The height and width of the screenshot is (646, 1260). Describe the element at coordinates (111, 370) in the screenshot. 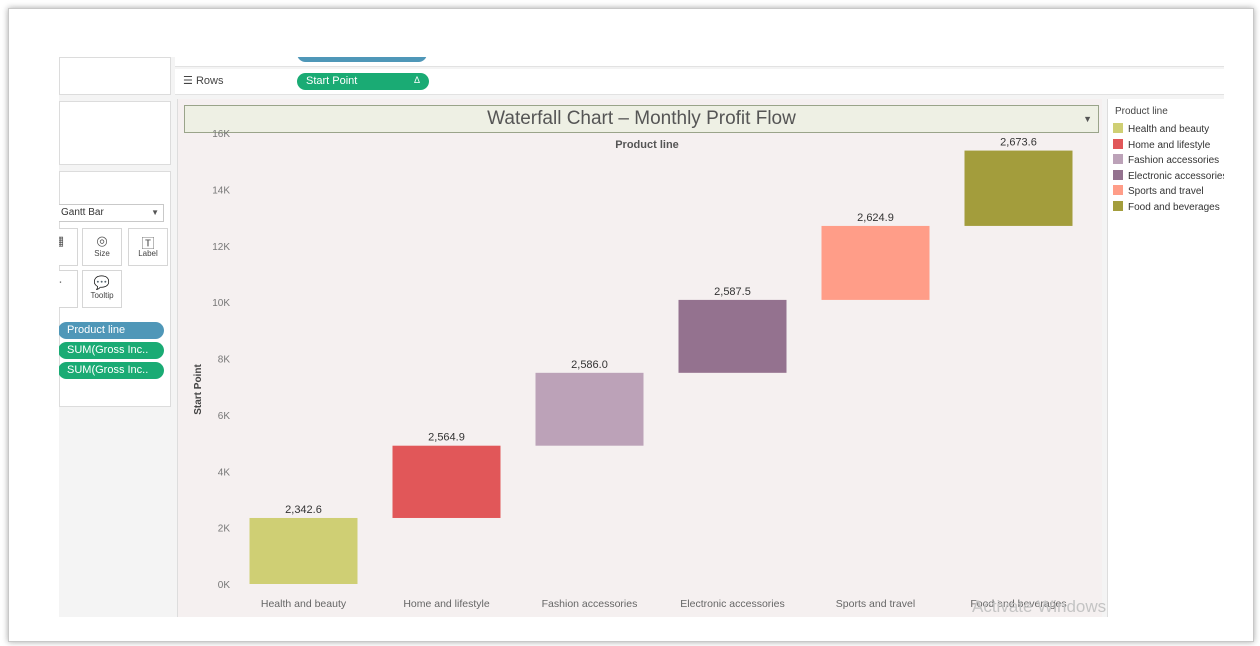

I see `marks-pill-gross-income-2: SUM(Gross Inc..` at that location.